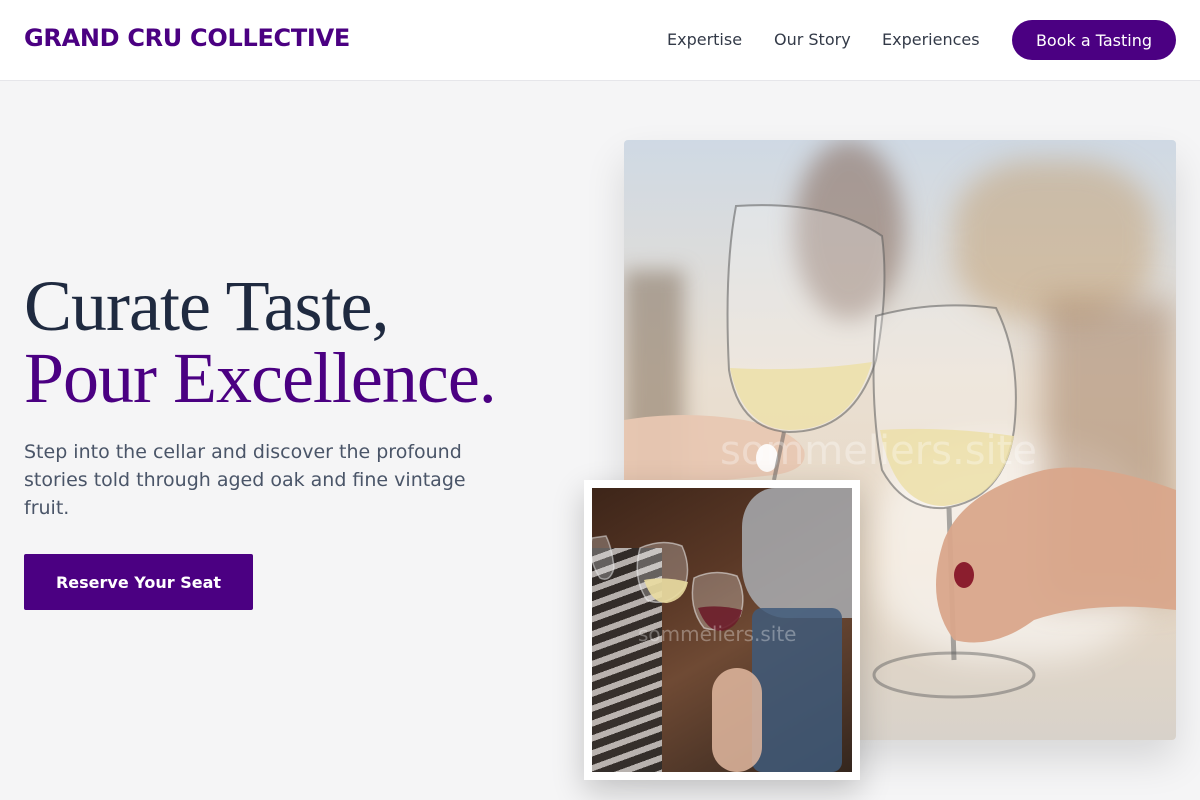 The image size is (1200, 800). Describe the element at coordinates (931, 39) in the screenshot. I see `nav-link-experiences: Experiences` at that location.